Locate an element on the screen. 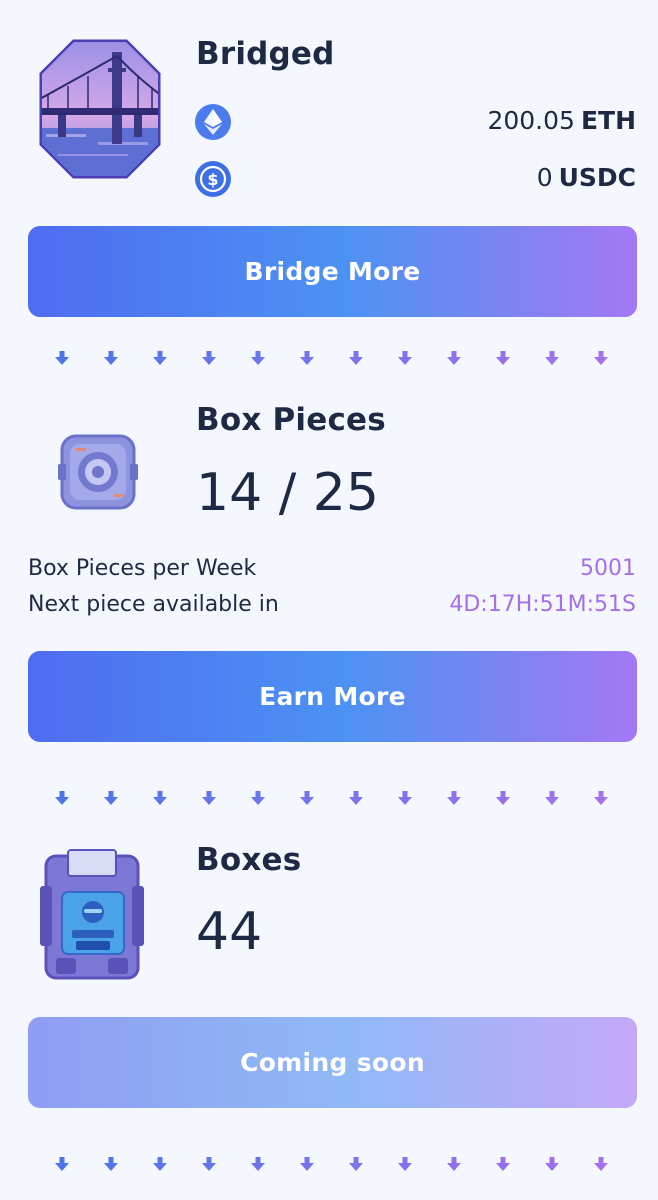  coming-soon-button: Coming soon is located at coordinates (332, 1062).